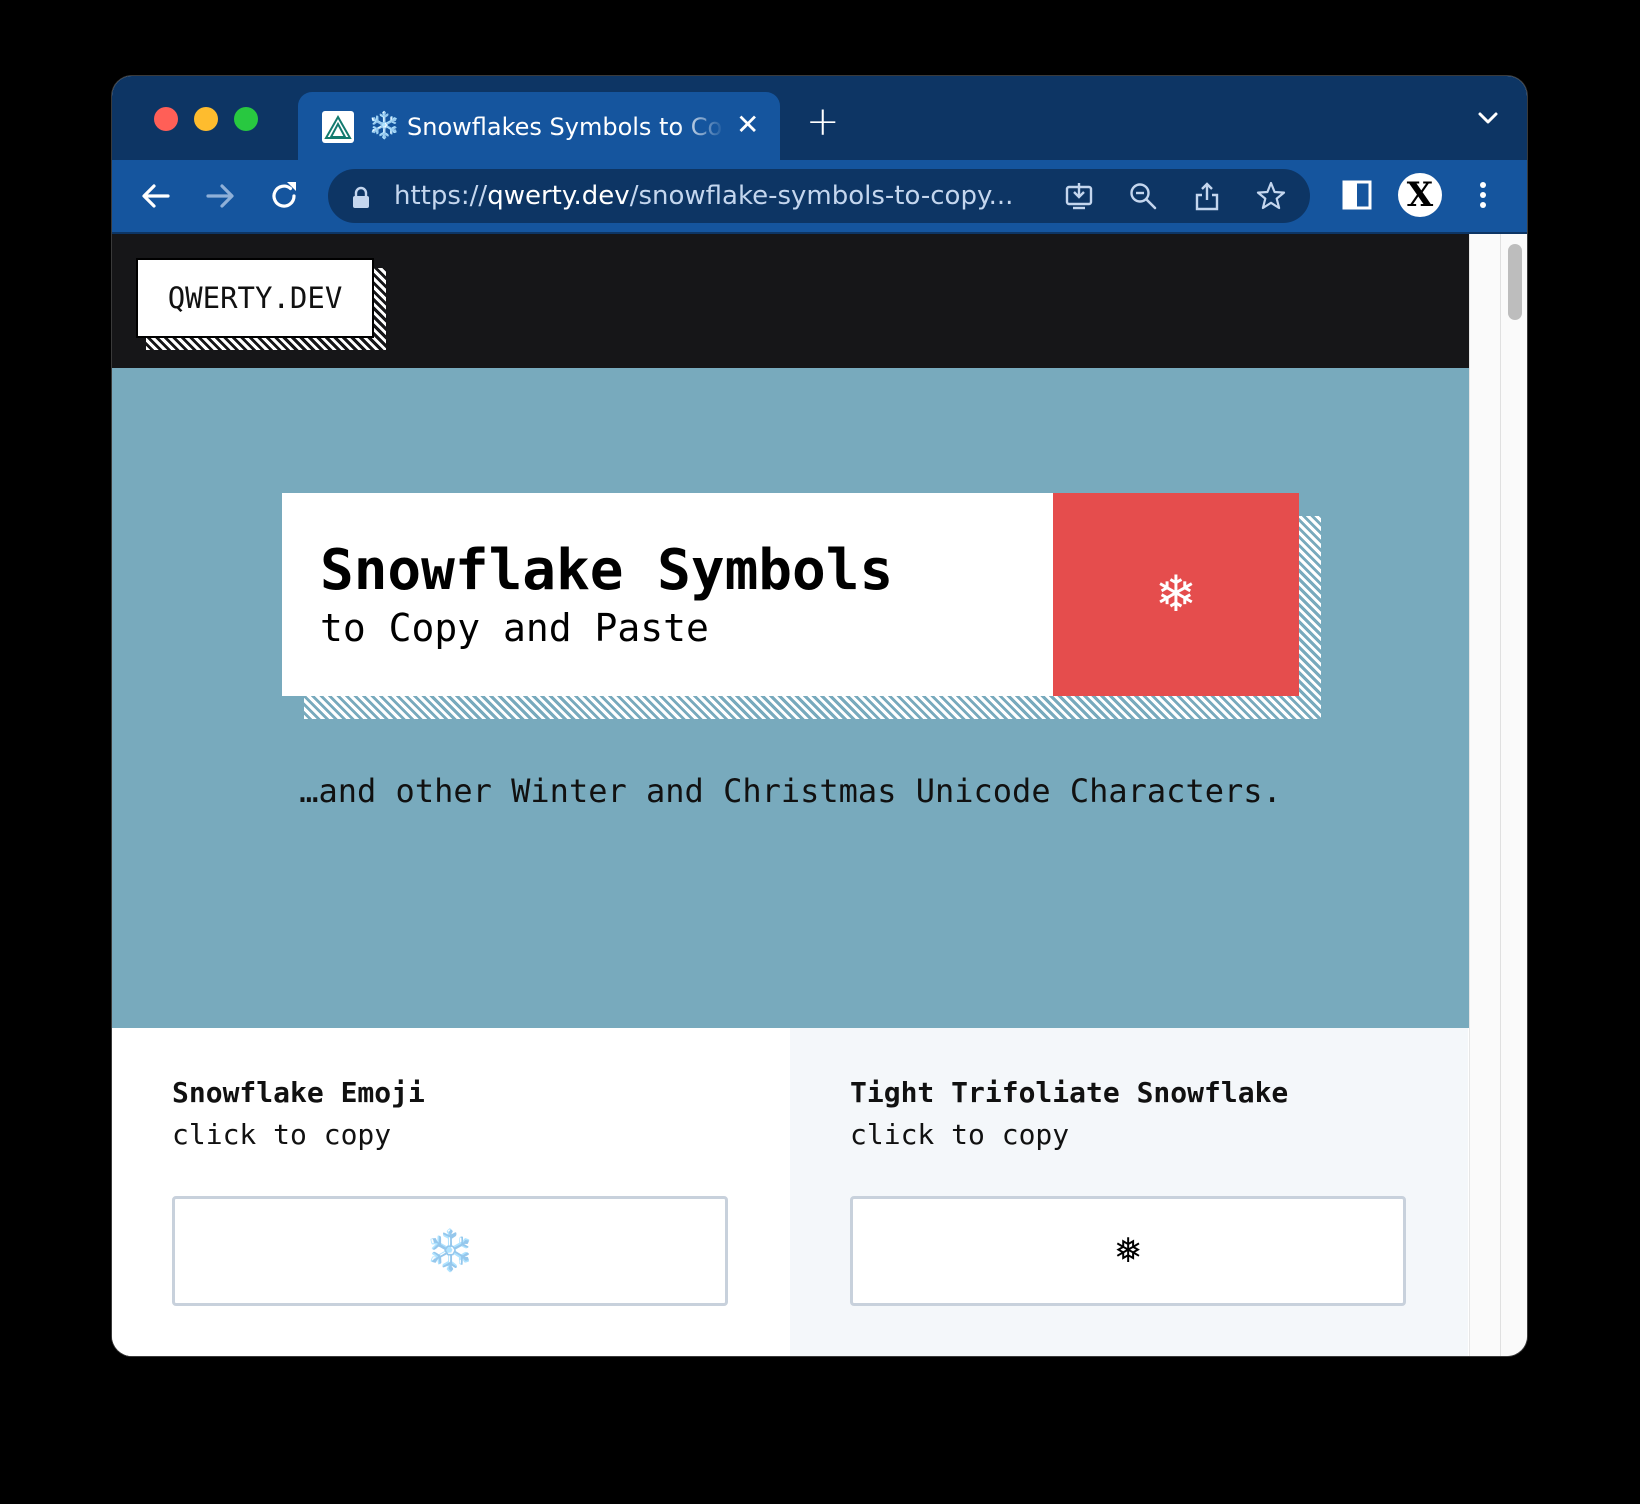 The image size is (1640, 1504). What do you see at coordinates (1069, 1092) in the screenshot?
I see `card-title: Tight Trifoliate Snowflake` at bounding box center [1069, 1092].